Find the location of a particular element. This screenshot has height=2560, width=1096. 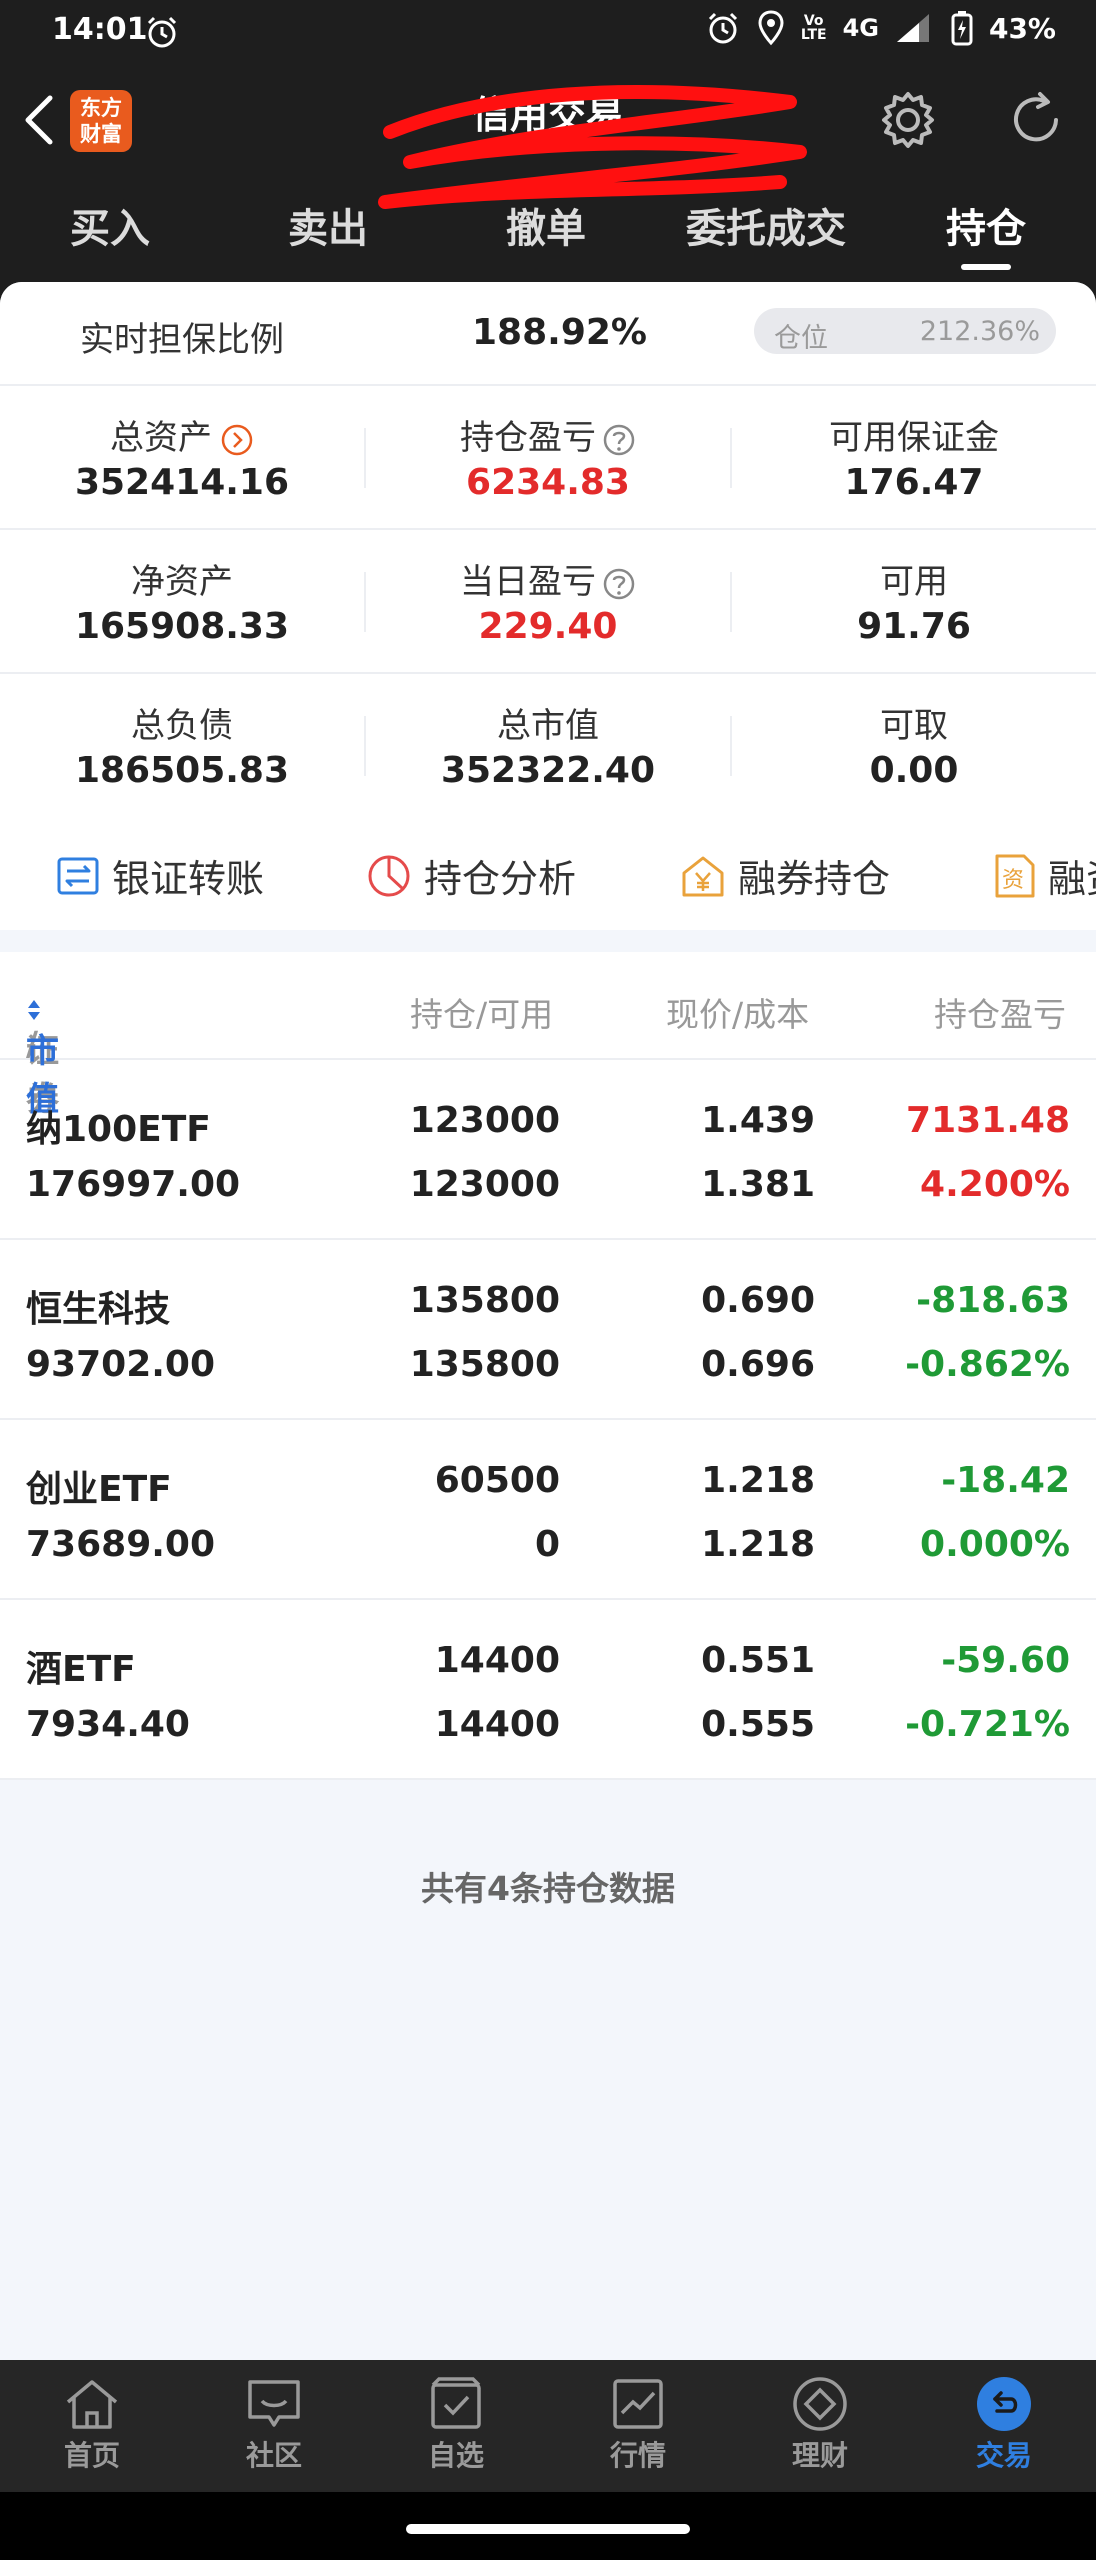

nav-watchlist: 自选 is located at coordinates (456, 2424).